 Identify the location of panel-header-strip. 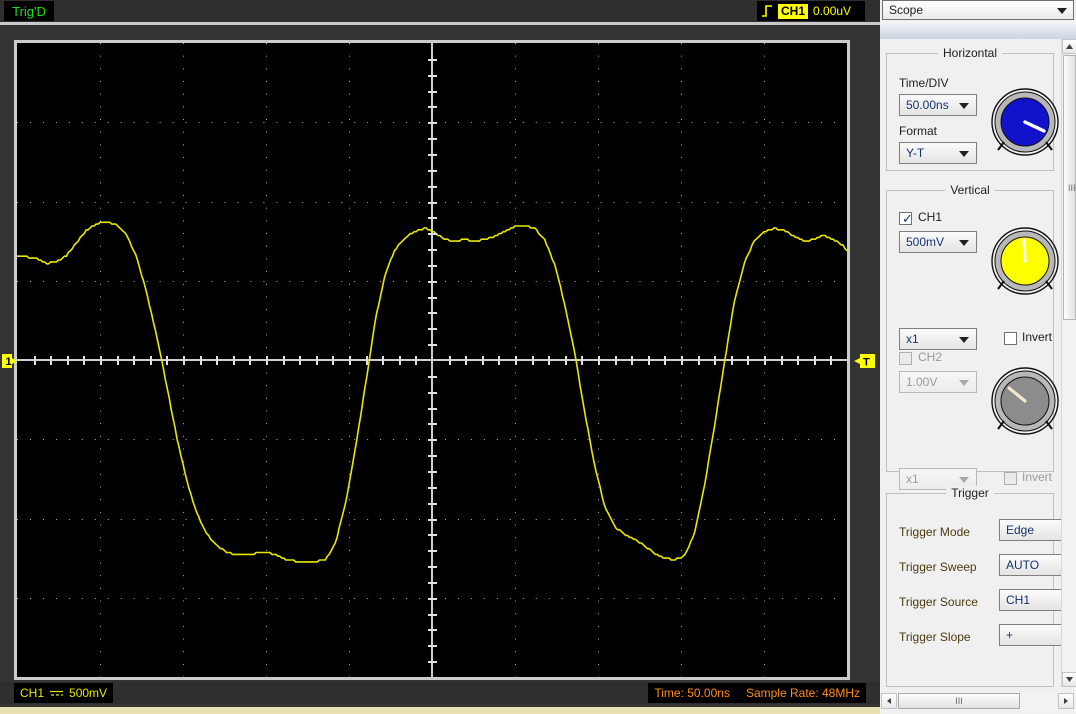
(978, 30).